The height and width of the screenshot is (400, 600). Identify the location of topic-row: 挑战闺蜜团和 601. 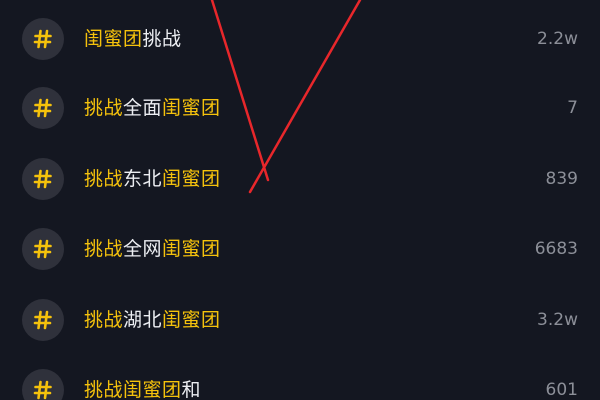
(300, 382).